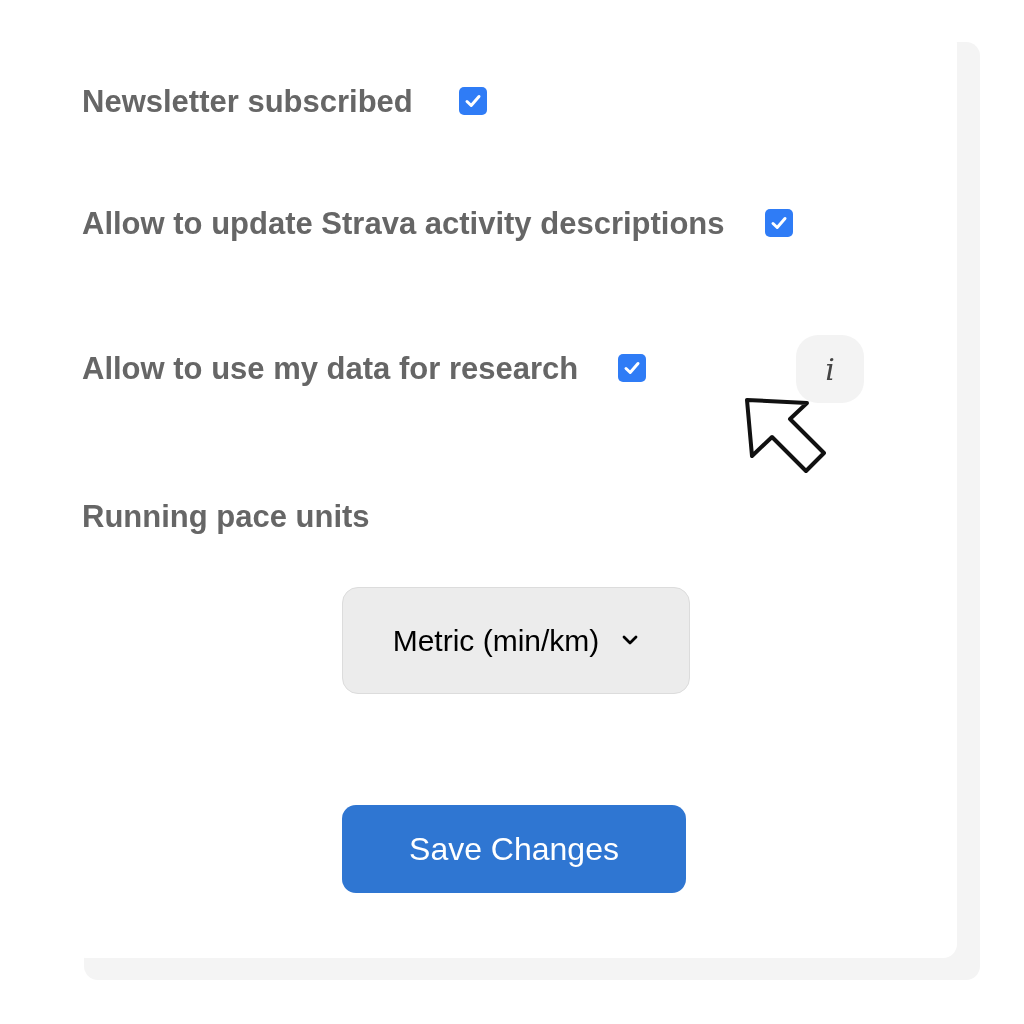  I want to click on setting-label: Allow to use my data for research, so click(330, 368).